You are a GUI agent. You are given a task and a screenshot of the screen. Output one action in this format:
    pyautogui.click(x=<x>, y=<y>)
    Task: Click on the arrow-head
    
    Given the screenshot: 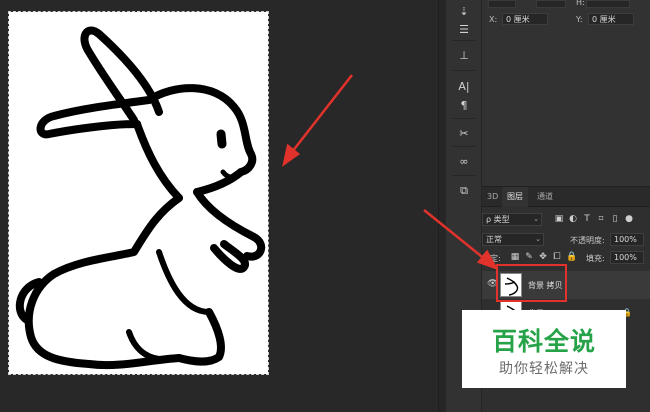 What is the action you would take?
    pyautogui.click(x=487, y=260)
    